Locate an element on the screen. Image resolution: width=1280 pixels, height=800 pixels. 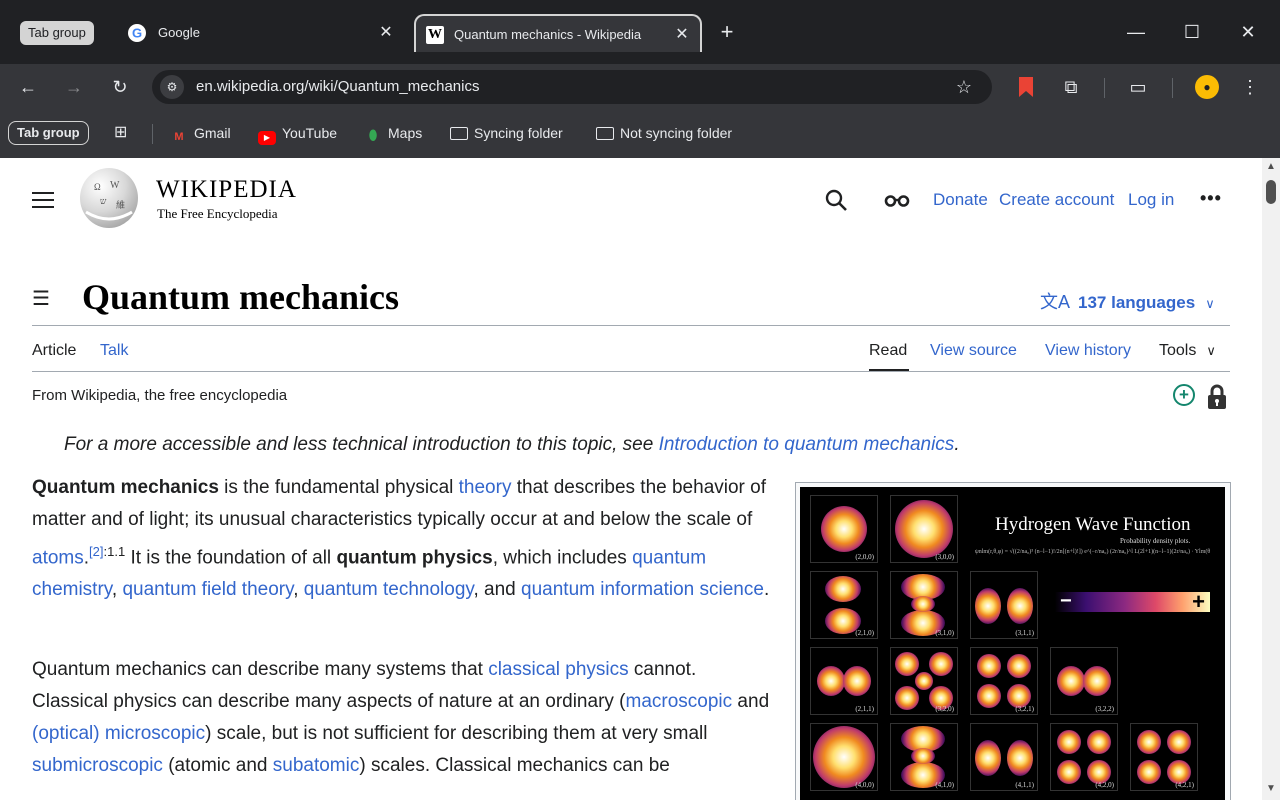
bookmark-not-syncing-folder: Not syncing folder is located at coordinates (664, 133).